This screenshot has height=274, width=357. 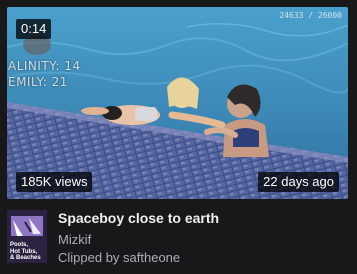 What do you see at coordinates (44, 66) in the screenshot?
I see `overlay-alinity-count: ALINITY: 14` at bounding box center [44, 66].